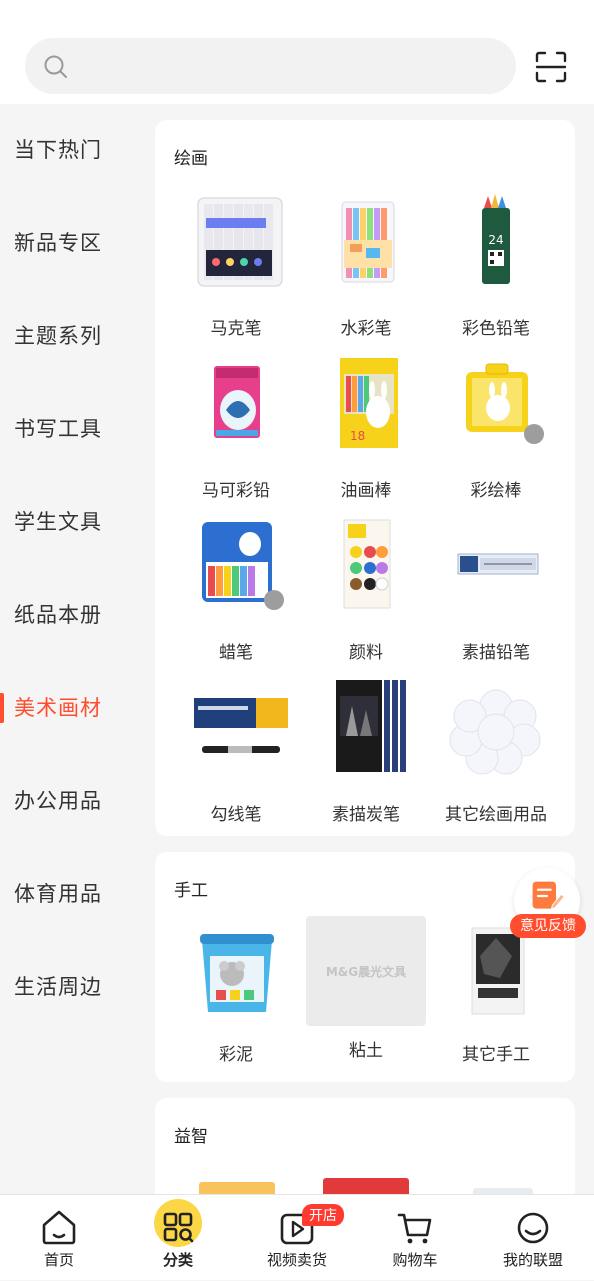 Image resolution: width=594 pixels, height=1281 pixels. What do you see at coordinates (495, 732) in the screenshot?
I see `palette-image` at bounding box center [495, 732].